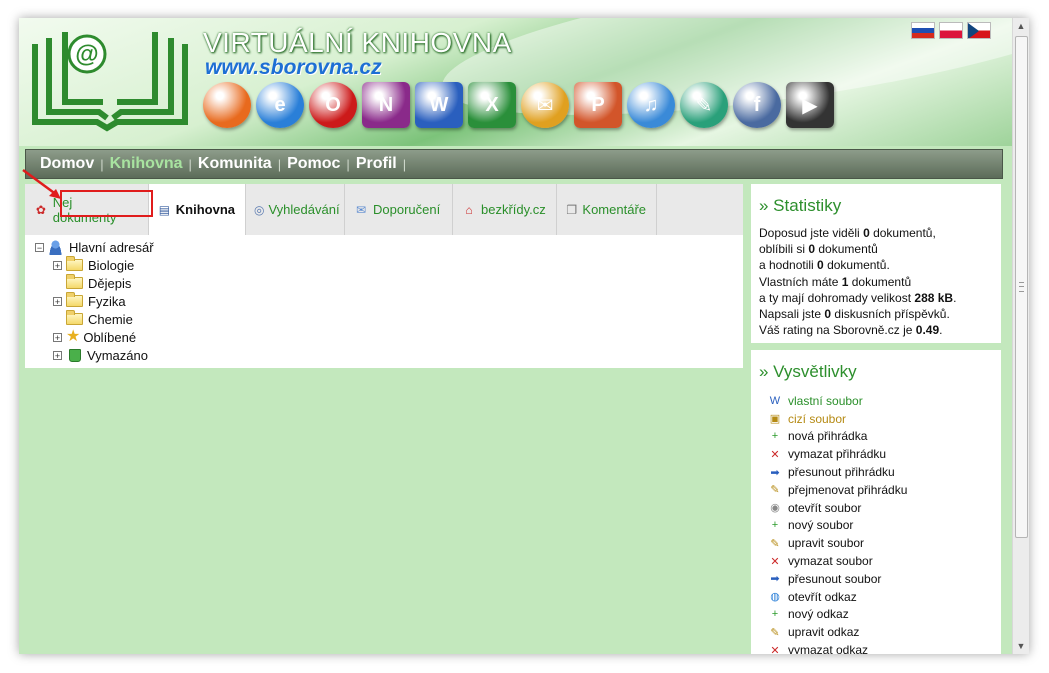 The image size is (1049, 673). What do you see at coordinates (389, 301) in the screenshot?
I see `tree-item-fyzika: + Fyzika` at bounding box center [389, 301].